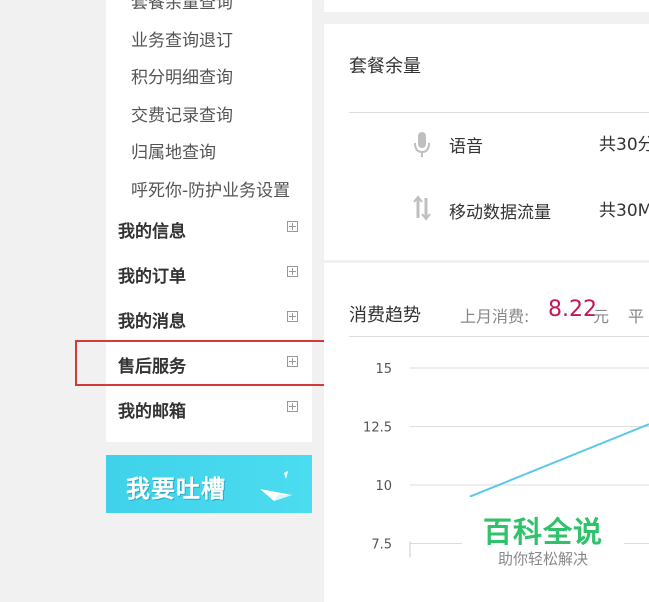 This screenshot has width=649, height=602. I want to click on data-transfer-icon, so click(422, 208).